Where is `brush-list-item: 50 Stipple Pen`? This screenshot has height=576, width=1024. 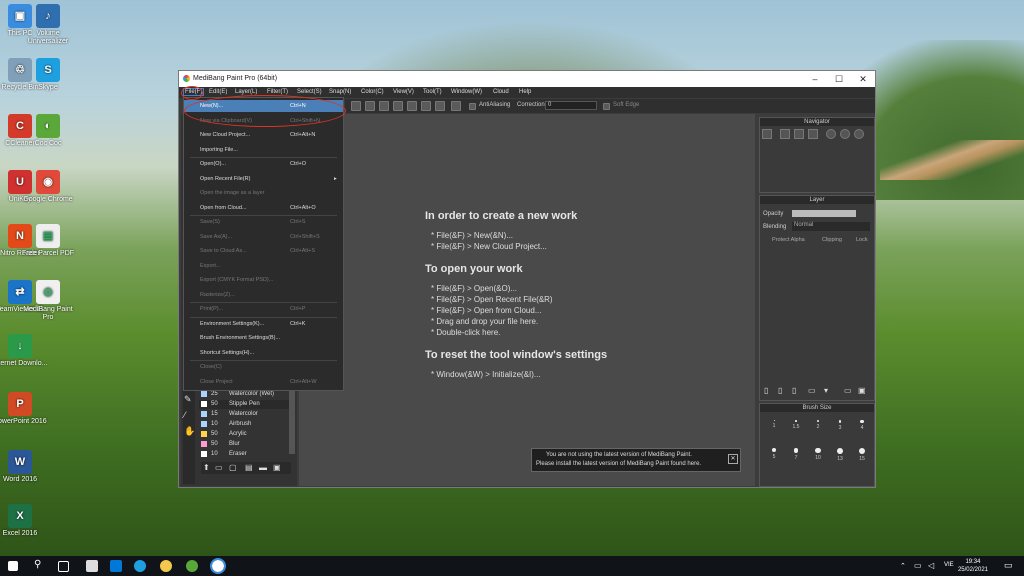 brush-list-item: 50 Stipple Pen is located at coordinates (244, 404).